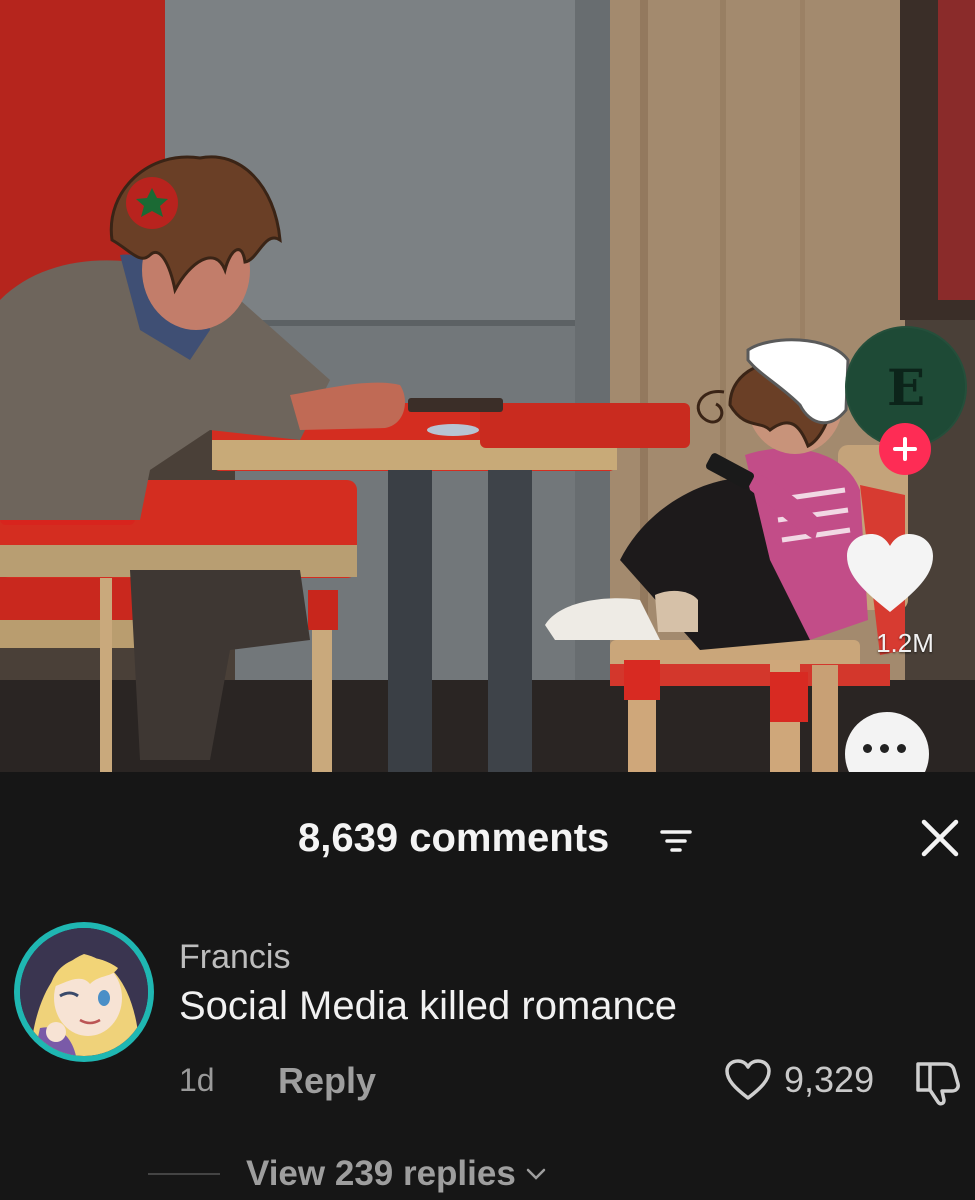 This screenshot has height=1200, width=975. Describe the element at coordinates (428, 1006) in the screenshot. I see `comment-text: Social Media killed romance` at that location.